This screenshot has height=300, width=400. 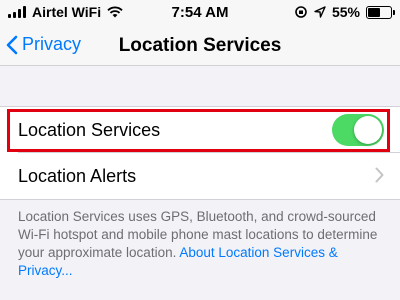 What do you see at coordinates (77, 175) in the screenshot?
I see `location-alerts-label: Location Alerts` at bounding box center [77, 175].